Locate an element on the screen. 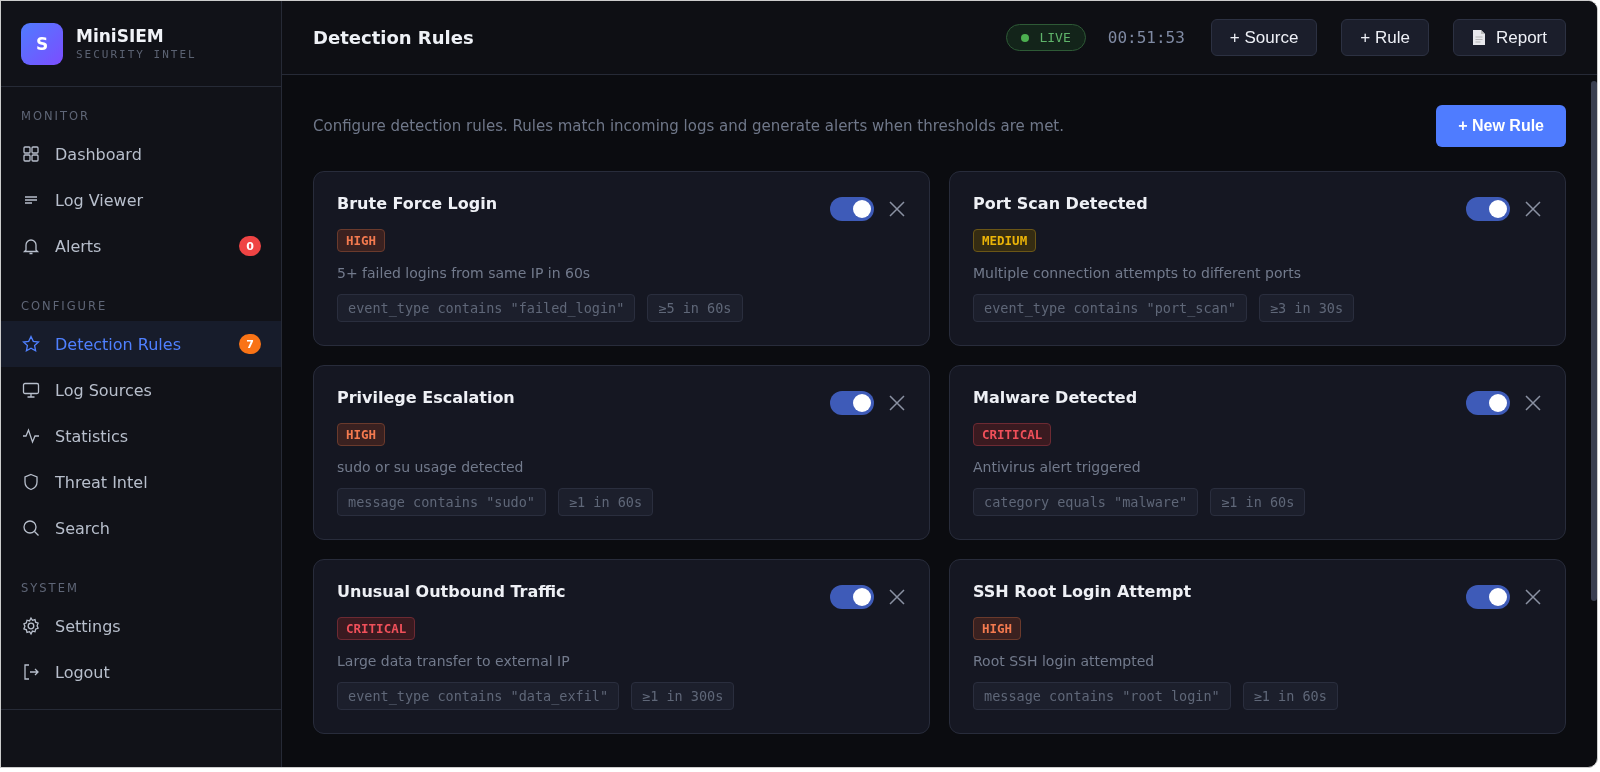 The height and width of the screenshot is (772, 1600). condition-tag: event_type contains "port_scan" is located at coordinates (1110, 308).